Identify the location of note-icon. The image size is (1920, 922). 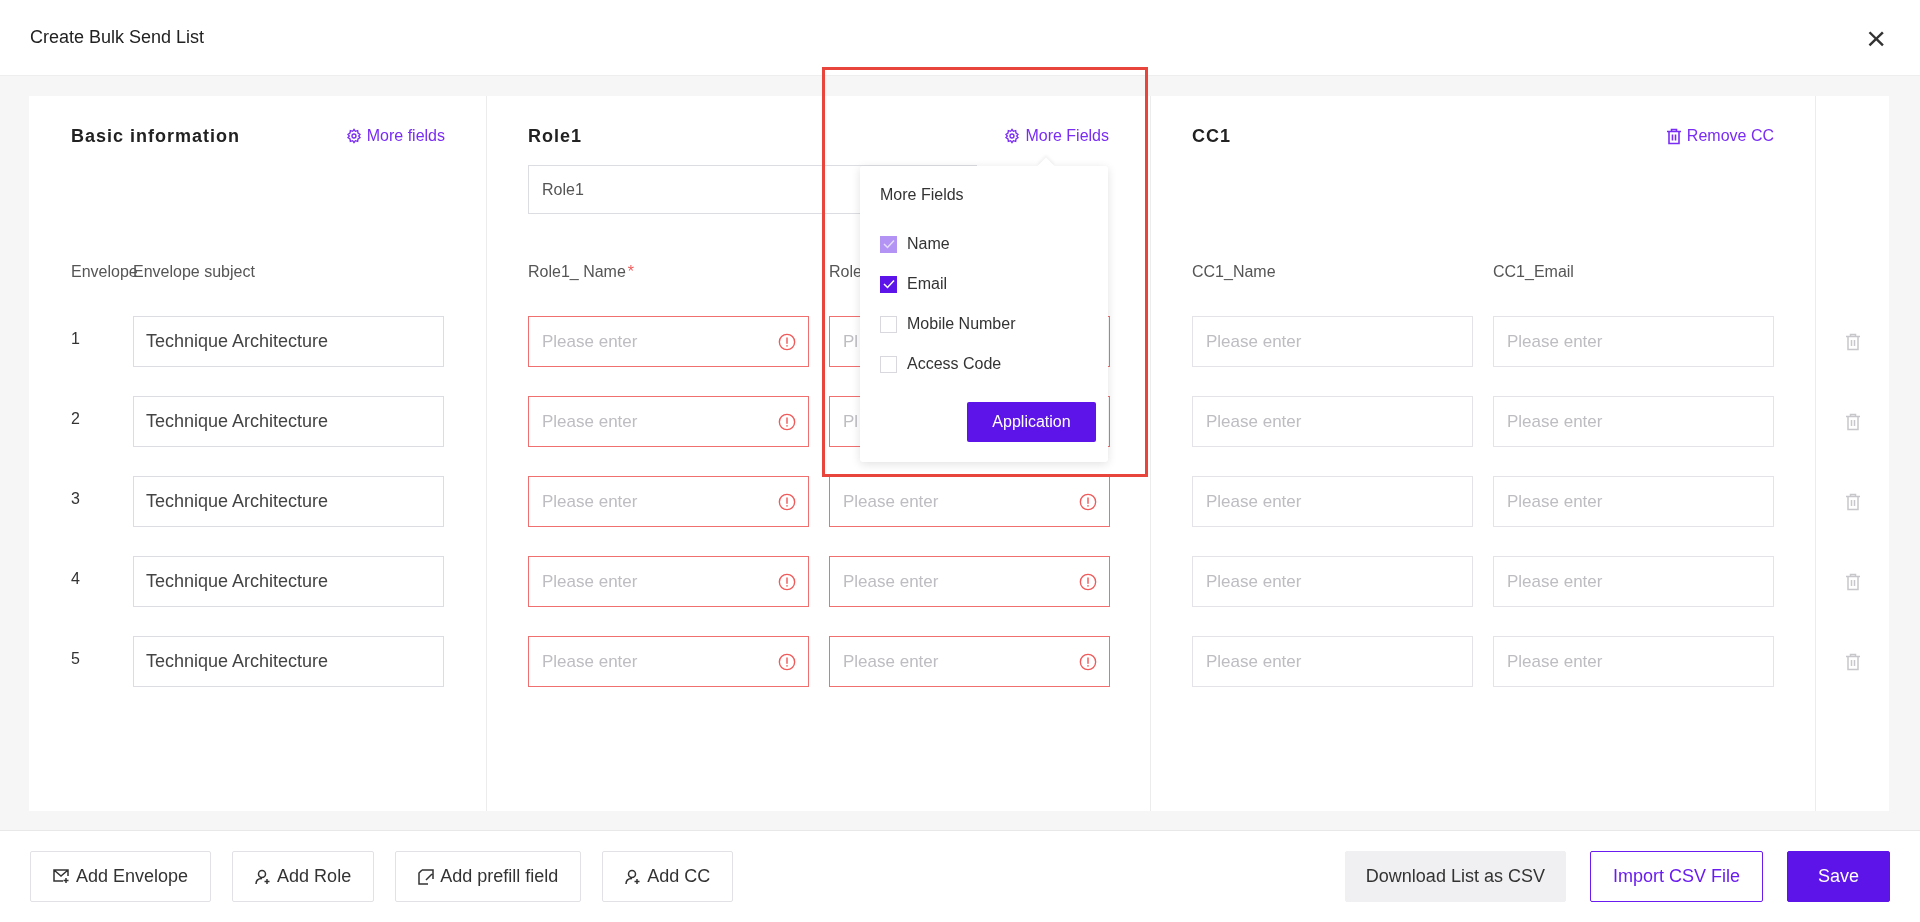
(426, 876).